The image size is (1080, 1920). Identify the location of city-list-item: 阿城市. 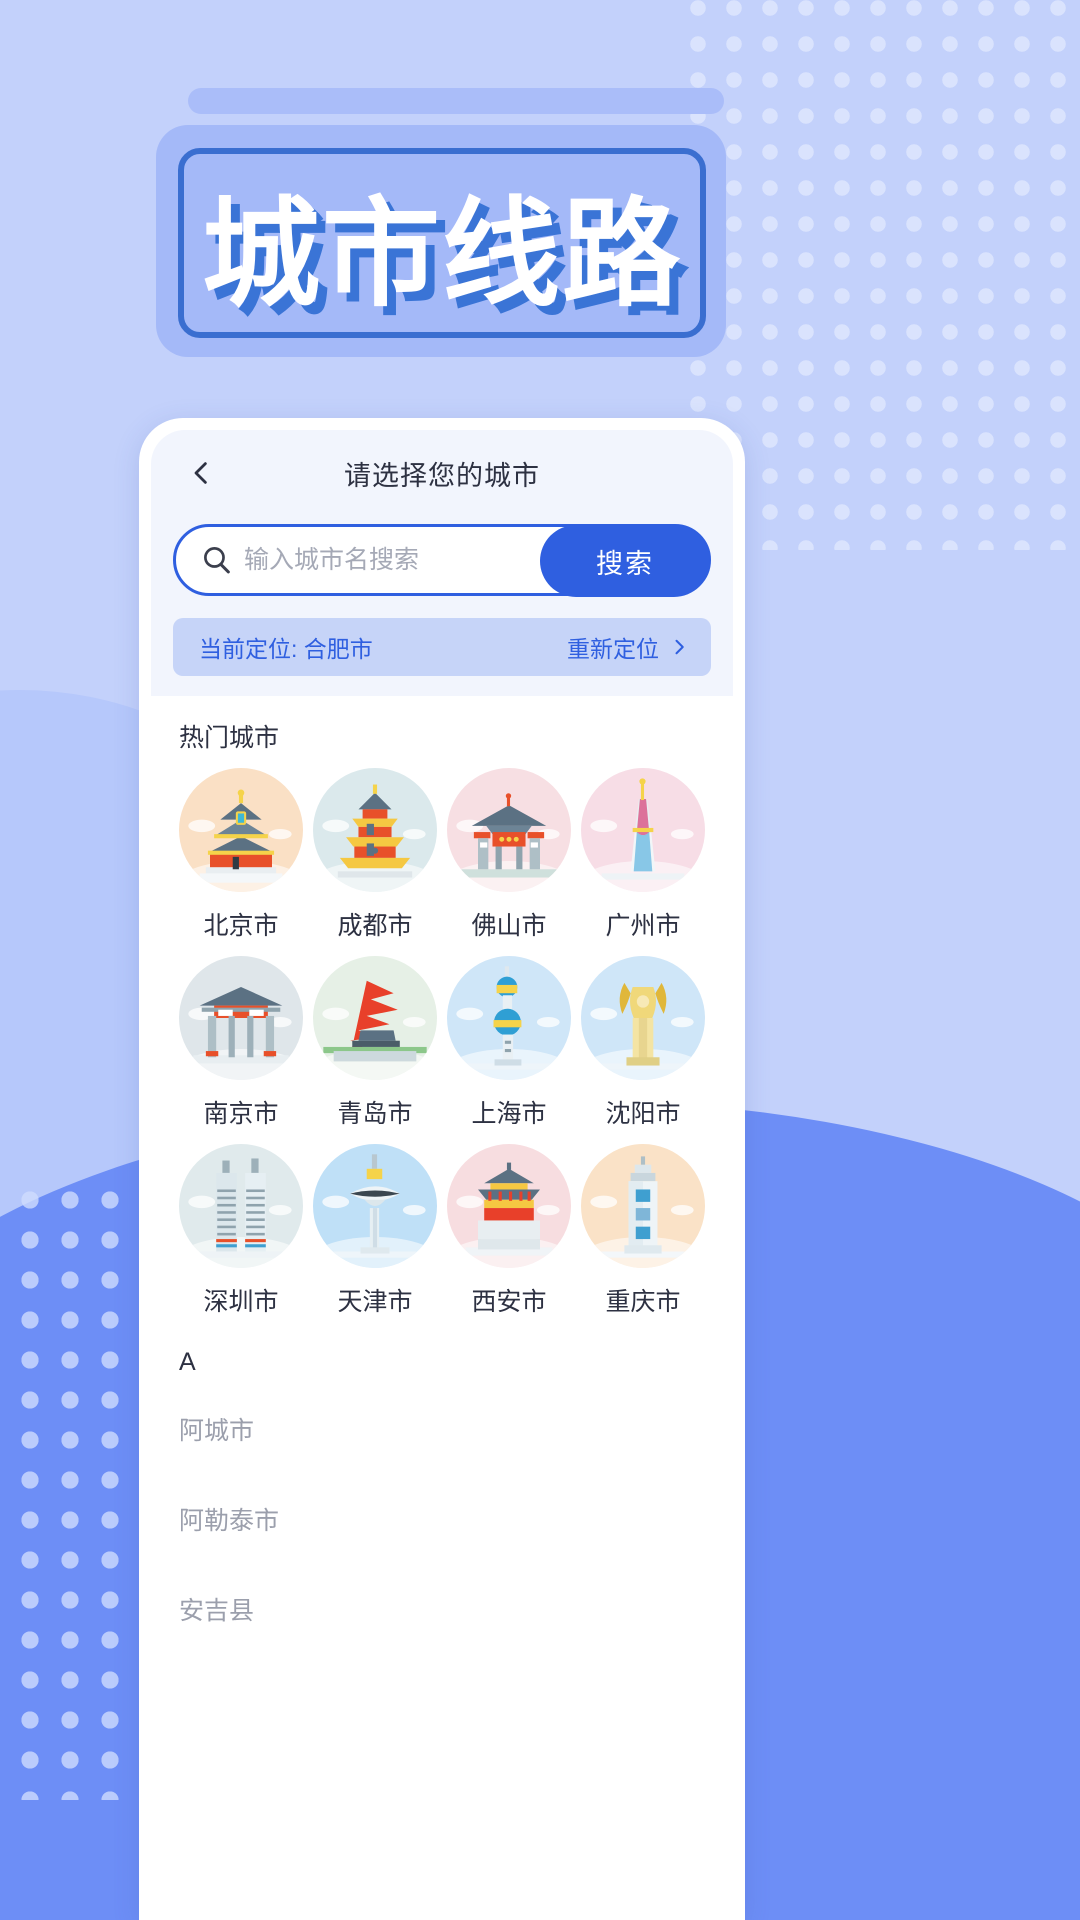
(442, 1428).